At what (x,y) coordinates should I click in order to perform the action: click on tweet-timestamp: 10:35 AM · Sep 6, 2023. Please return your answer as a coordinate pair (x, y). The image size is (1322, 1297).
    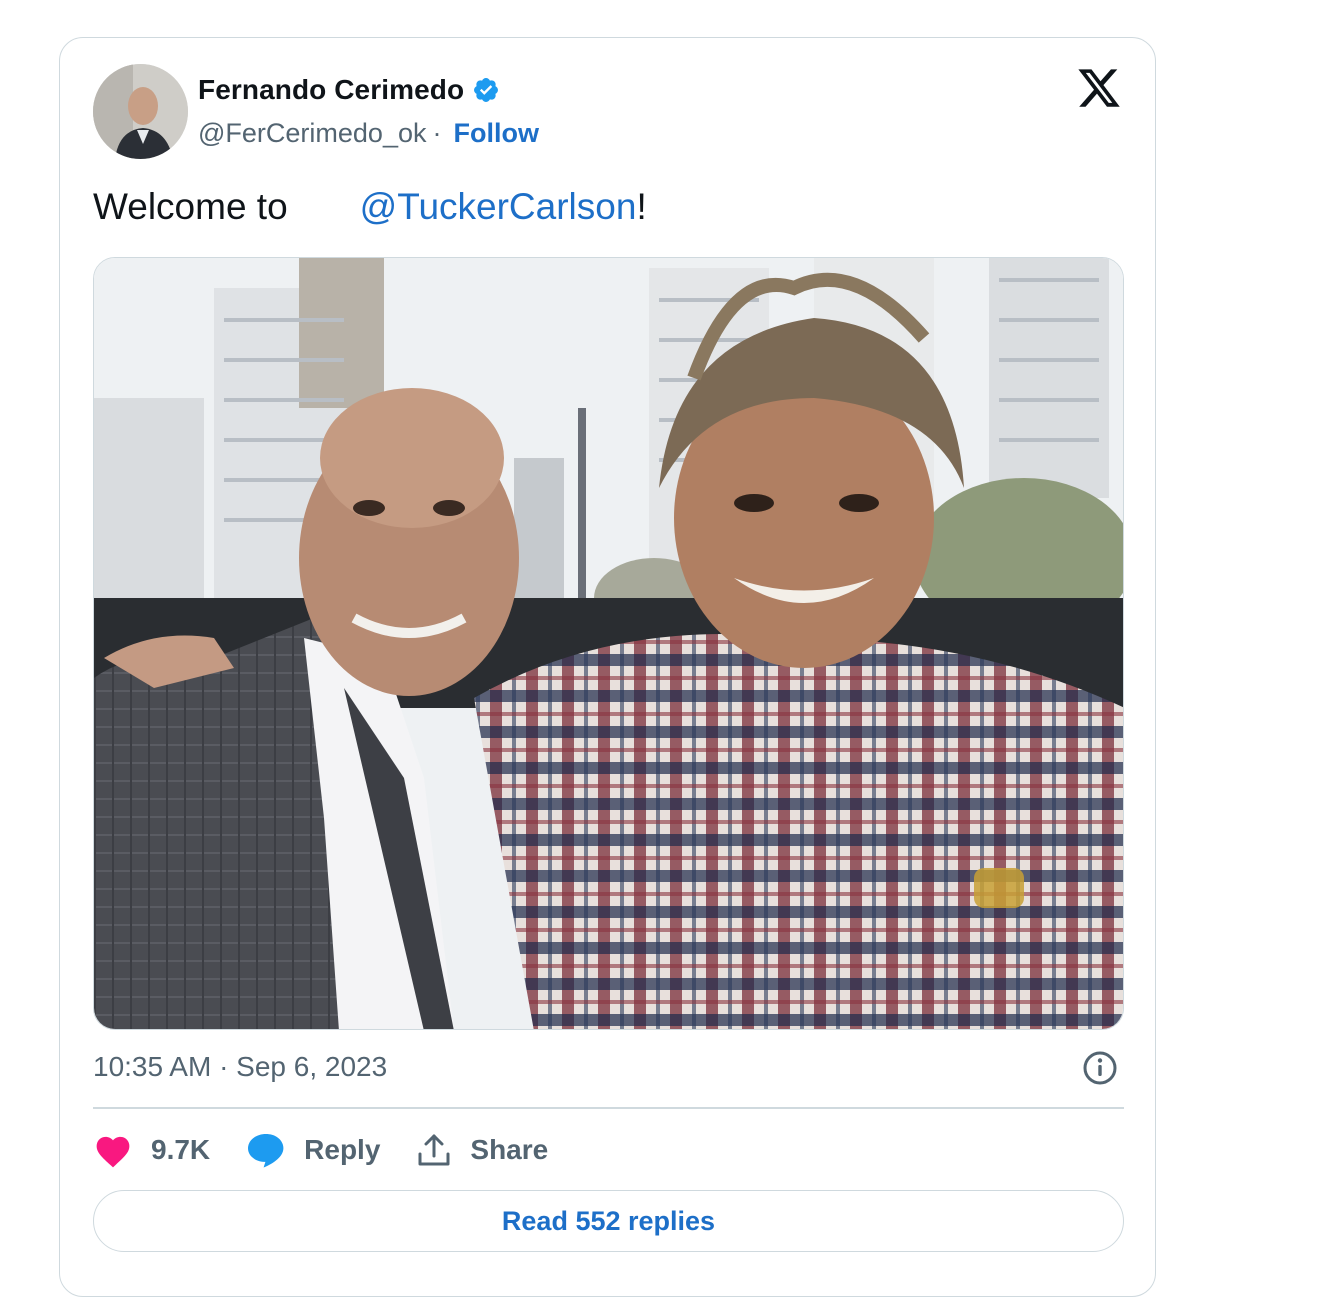
    Looking at the image, I should click on (240, 1067).